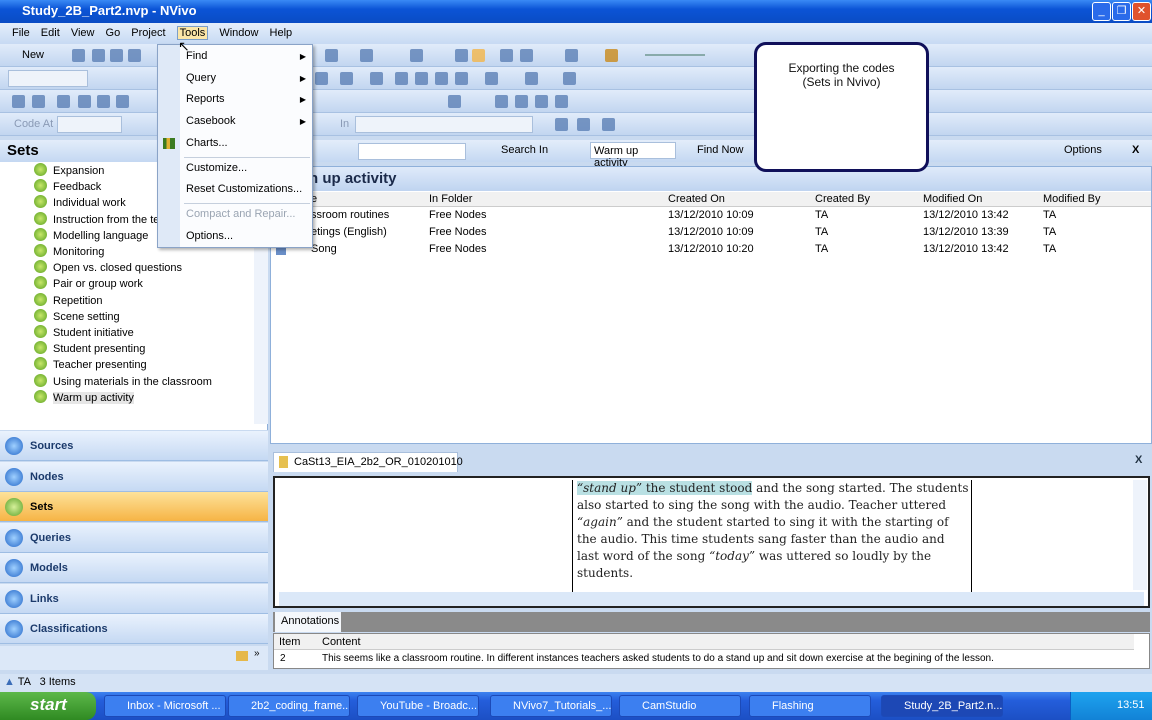  What do you see at coordinates (249, 79) in the screenshot?
I see `tools-menu-item-query: Query ▶` at bounding box center [249, 79].